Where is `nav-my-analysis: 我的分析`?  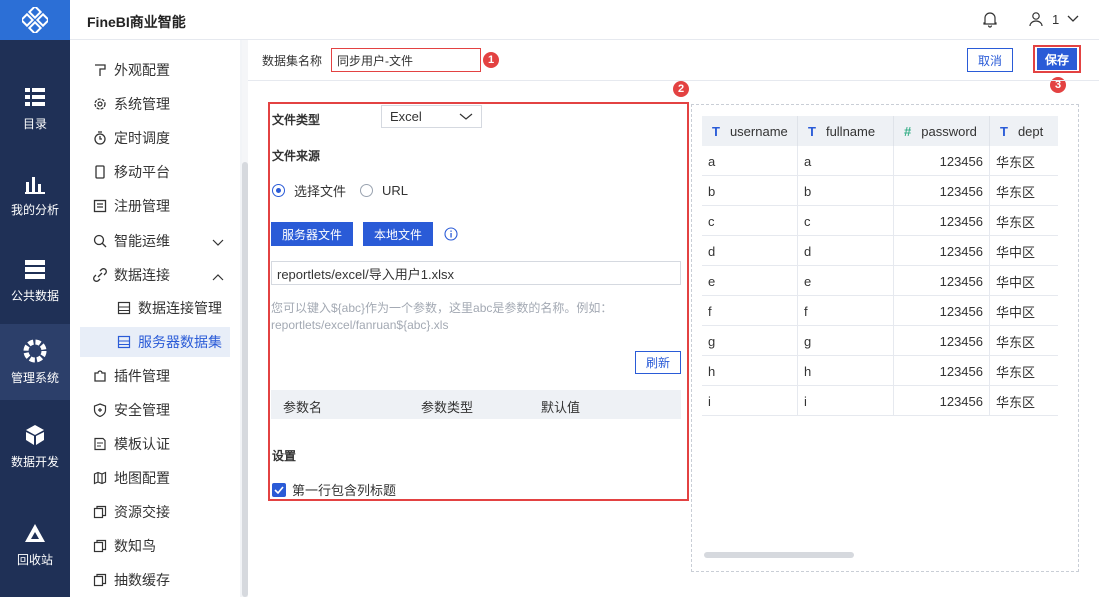
nav-my-analysis: 我的分析 is located at coordinates (35, 194).